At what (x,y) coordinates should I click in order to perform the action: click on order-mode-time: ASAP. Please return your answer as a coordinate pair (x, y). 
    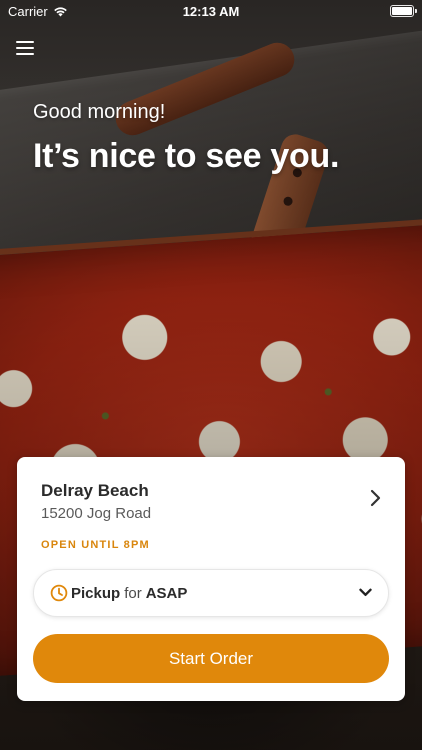
    Looking at the image, I should click on (166, 593).